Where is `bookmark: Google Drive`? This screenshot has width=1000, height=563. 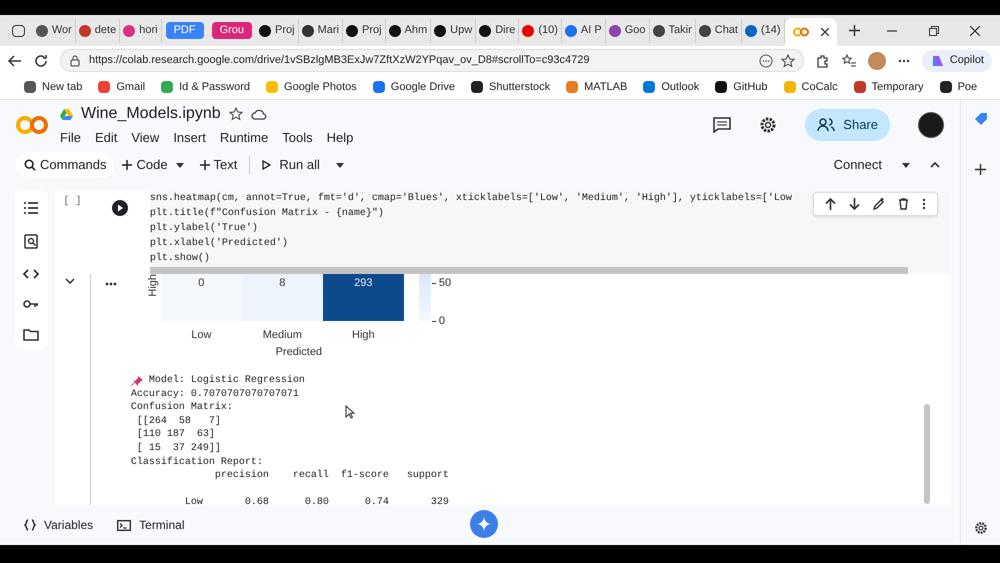 bookmark: Google Drive is located at coordinates (413, 87).